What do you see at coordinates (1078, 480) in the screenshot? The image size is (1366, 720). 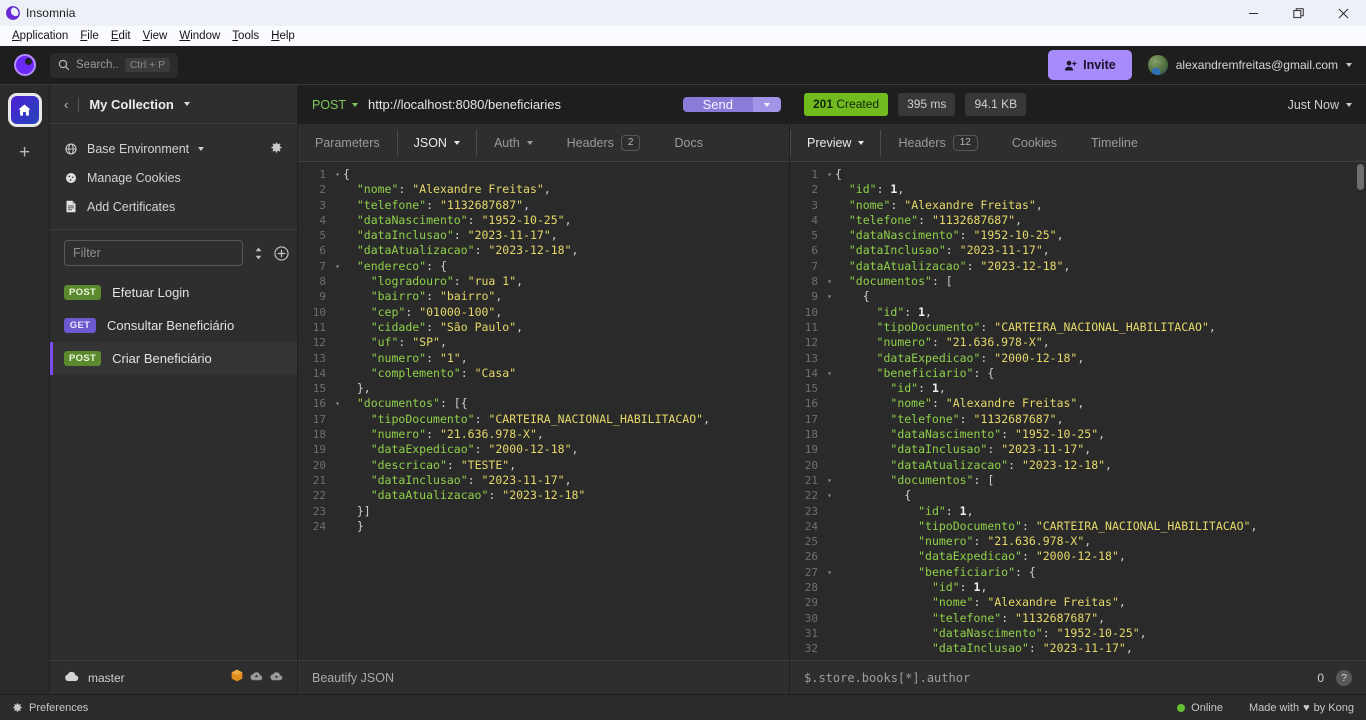 I see `code-line: 21 ▾ "documentos": [` at bounding box center [1078, 480].